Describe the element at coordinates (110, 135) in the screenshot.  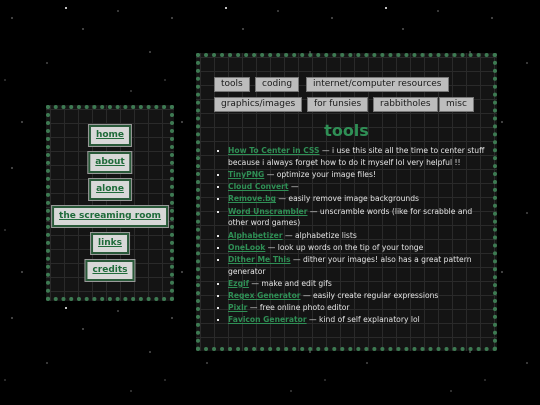
I see `nav-home-button: home` at that location.